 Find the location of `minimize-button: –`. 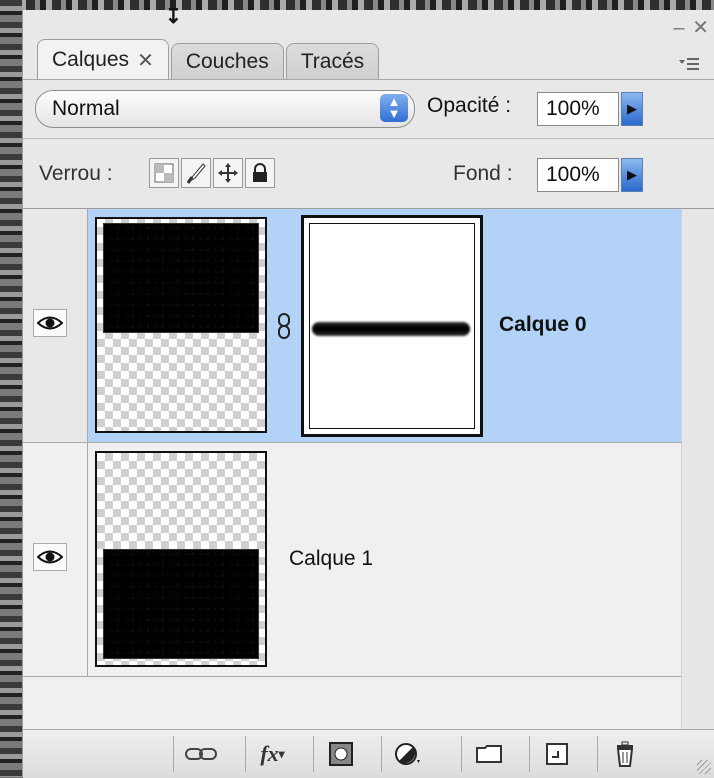

minimize-button: – is located at coordinates (679, 28).